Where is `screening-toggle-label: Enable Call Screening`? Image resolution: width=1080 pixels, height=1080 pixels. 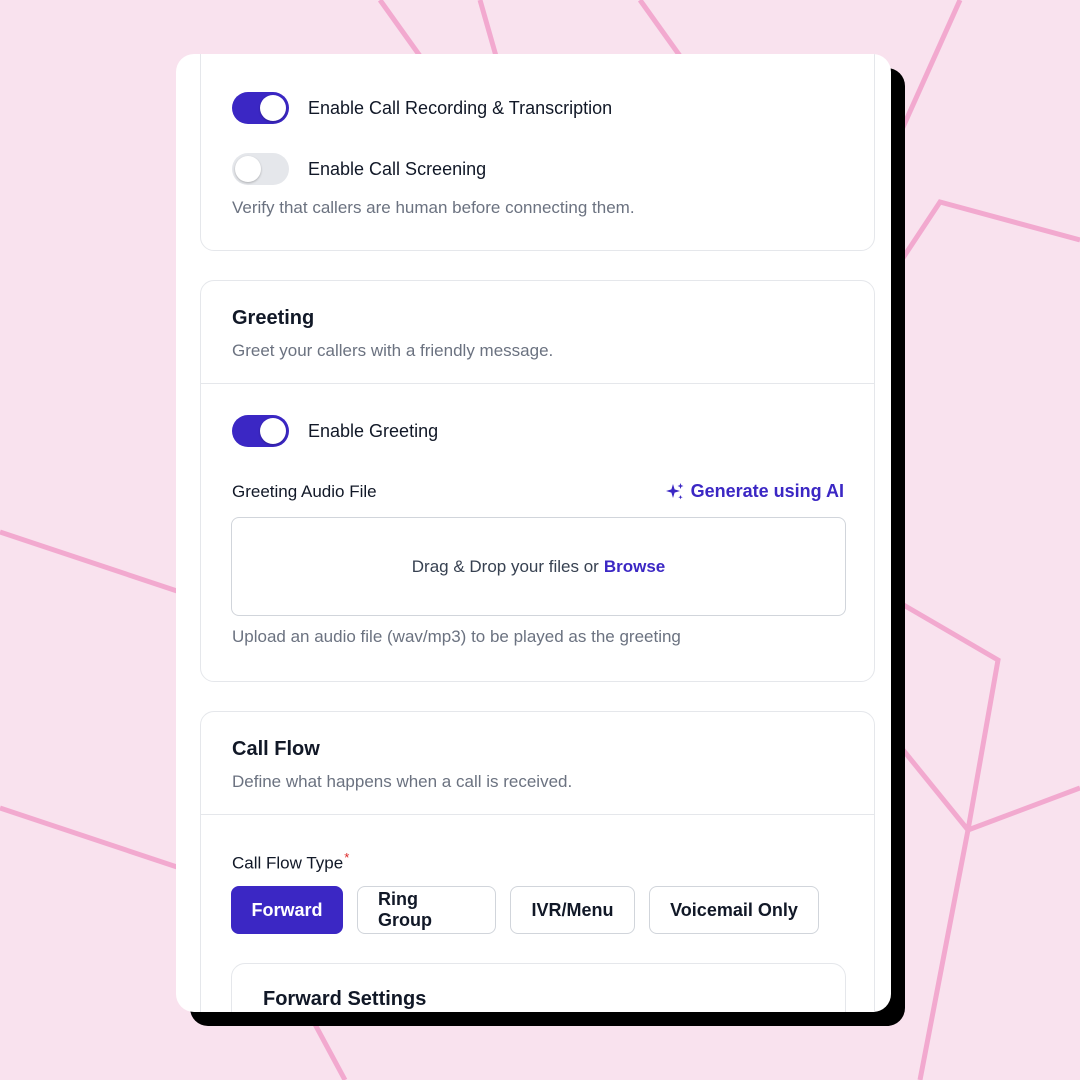 screening-toggle-label: Enable Call Screening is located at coordinates (397, 168).